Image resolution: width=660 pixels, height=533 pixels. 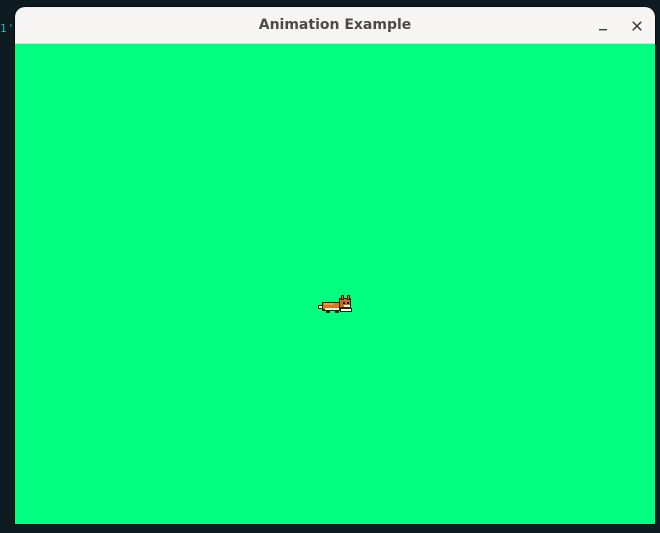 I want to click on close-icon, so click(x=637, y=26).